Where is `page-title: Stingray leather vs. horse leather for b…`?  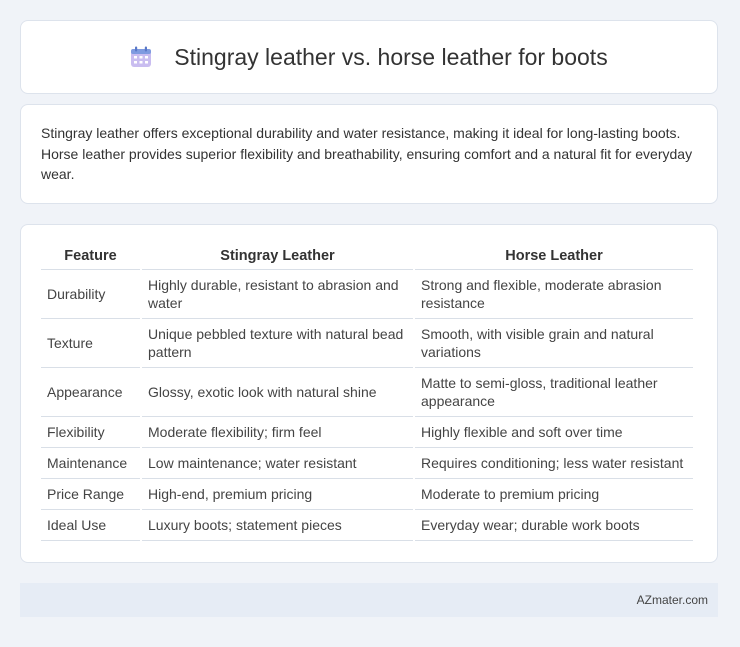 page-title: Stingray leather vs. horse leather for b… is located at coordinates (391, 56).